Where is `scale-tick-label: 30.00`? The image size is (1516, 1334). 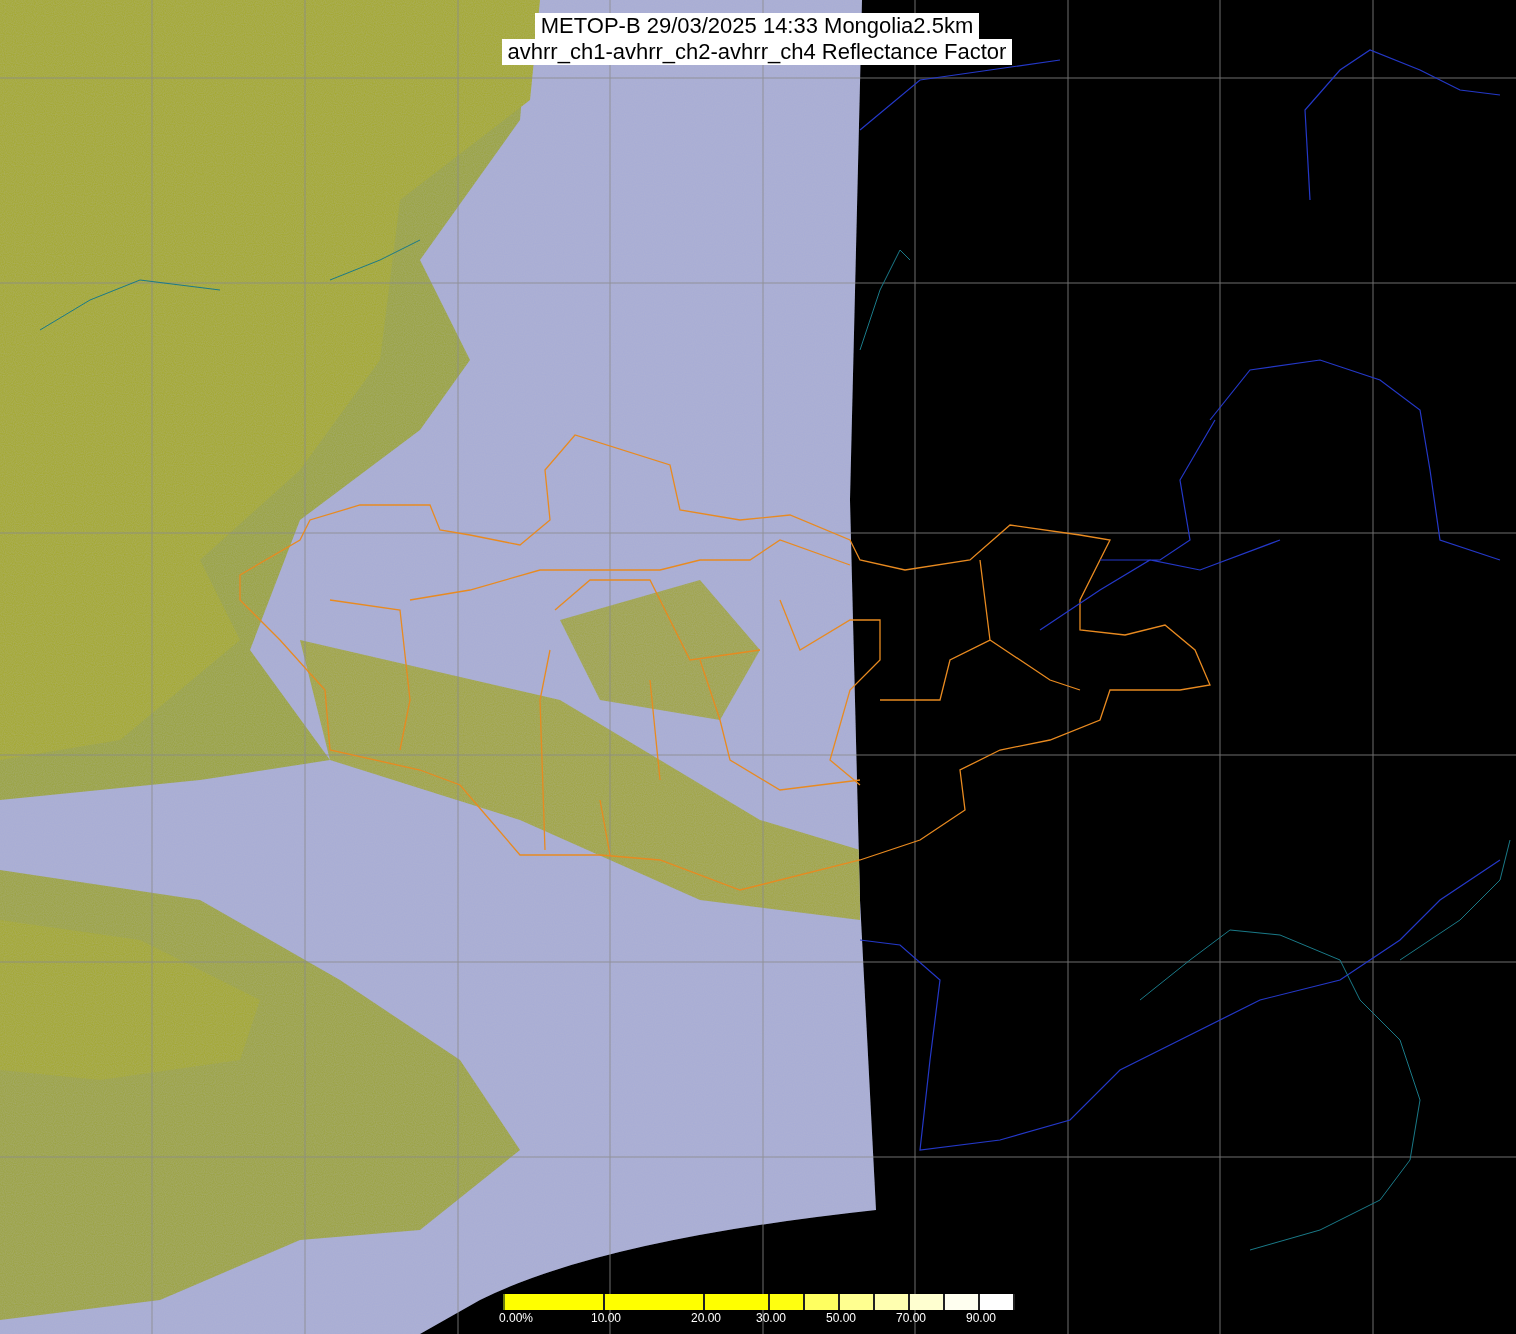
scale-tick-label: 30.00 is located at coordinates (771, 1318).